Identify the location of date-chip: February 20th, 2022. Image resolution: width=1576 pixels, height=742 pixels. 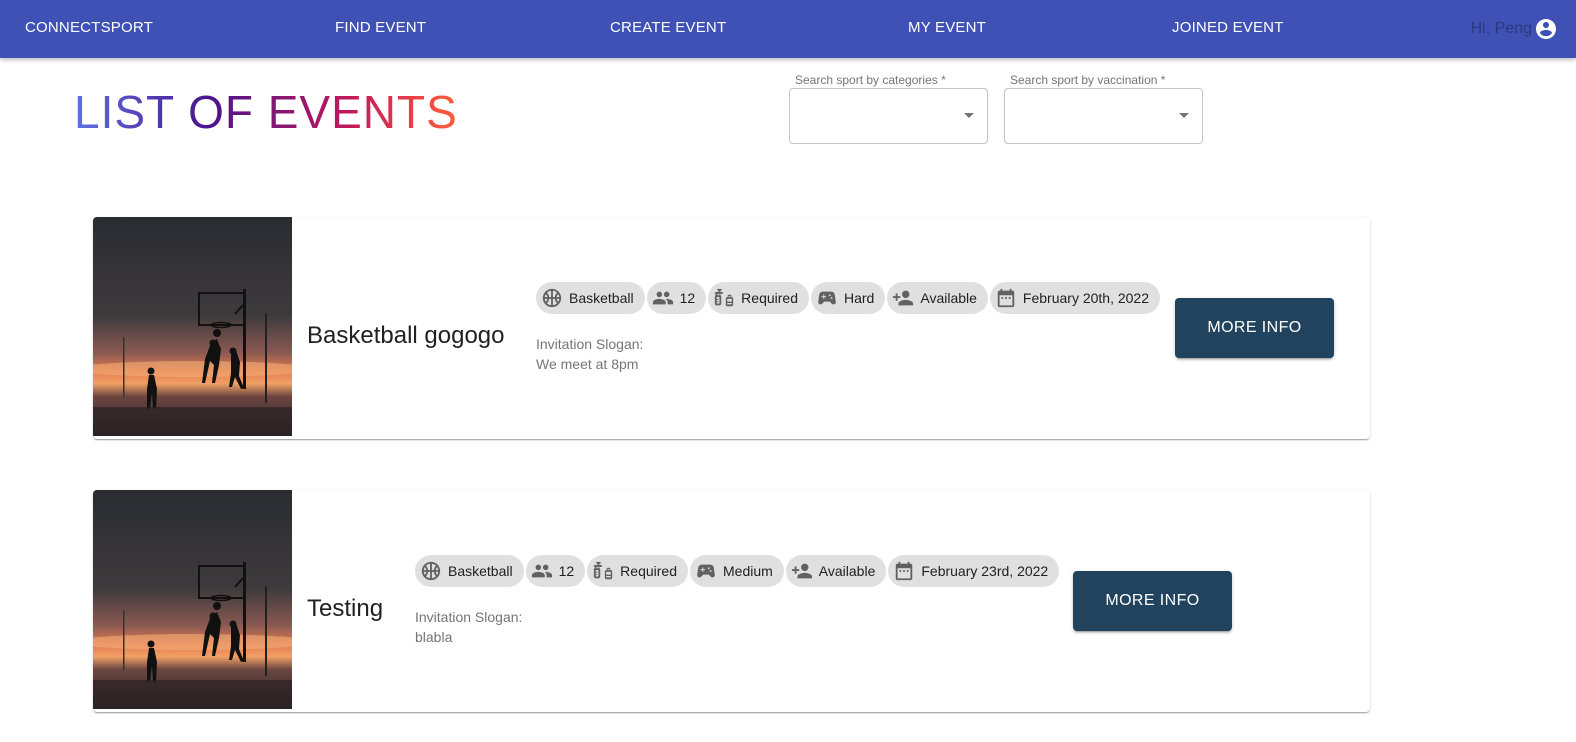
(1075, 298).